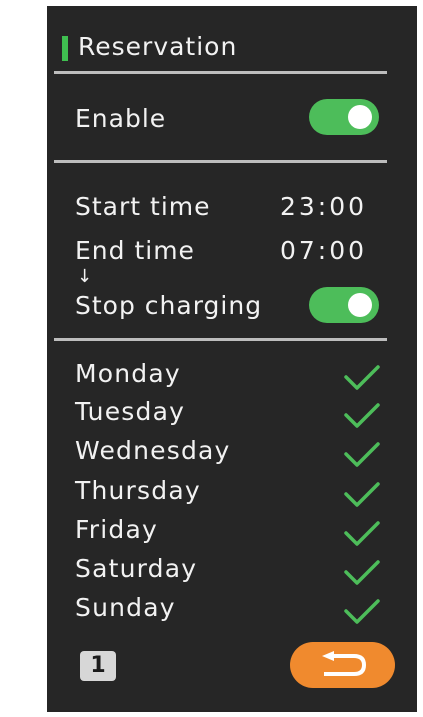 The height and width of the screenshot is (717, 423). I want to click on start-time-label: Start time, so click(143, 206).